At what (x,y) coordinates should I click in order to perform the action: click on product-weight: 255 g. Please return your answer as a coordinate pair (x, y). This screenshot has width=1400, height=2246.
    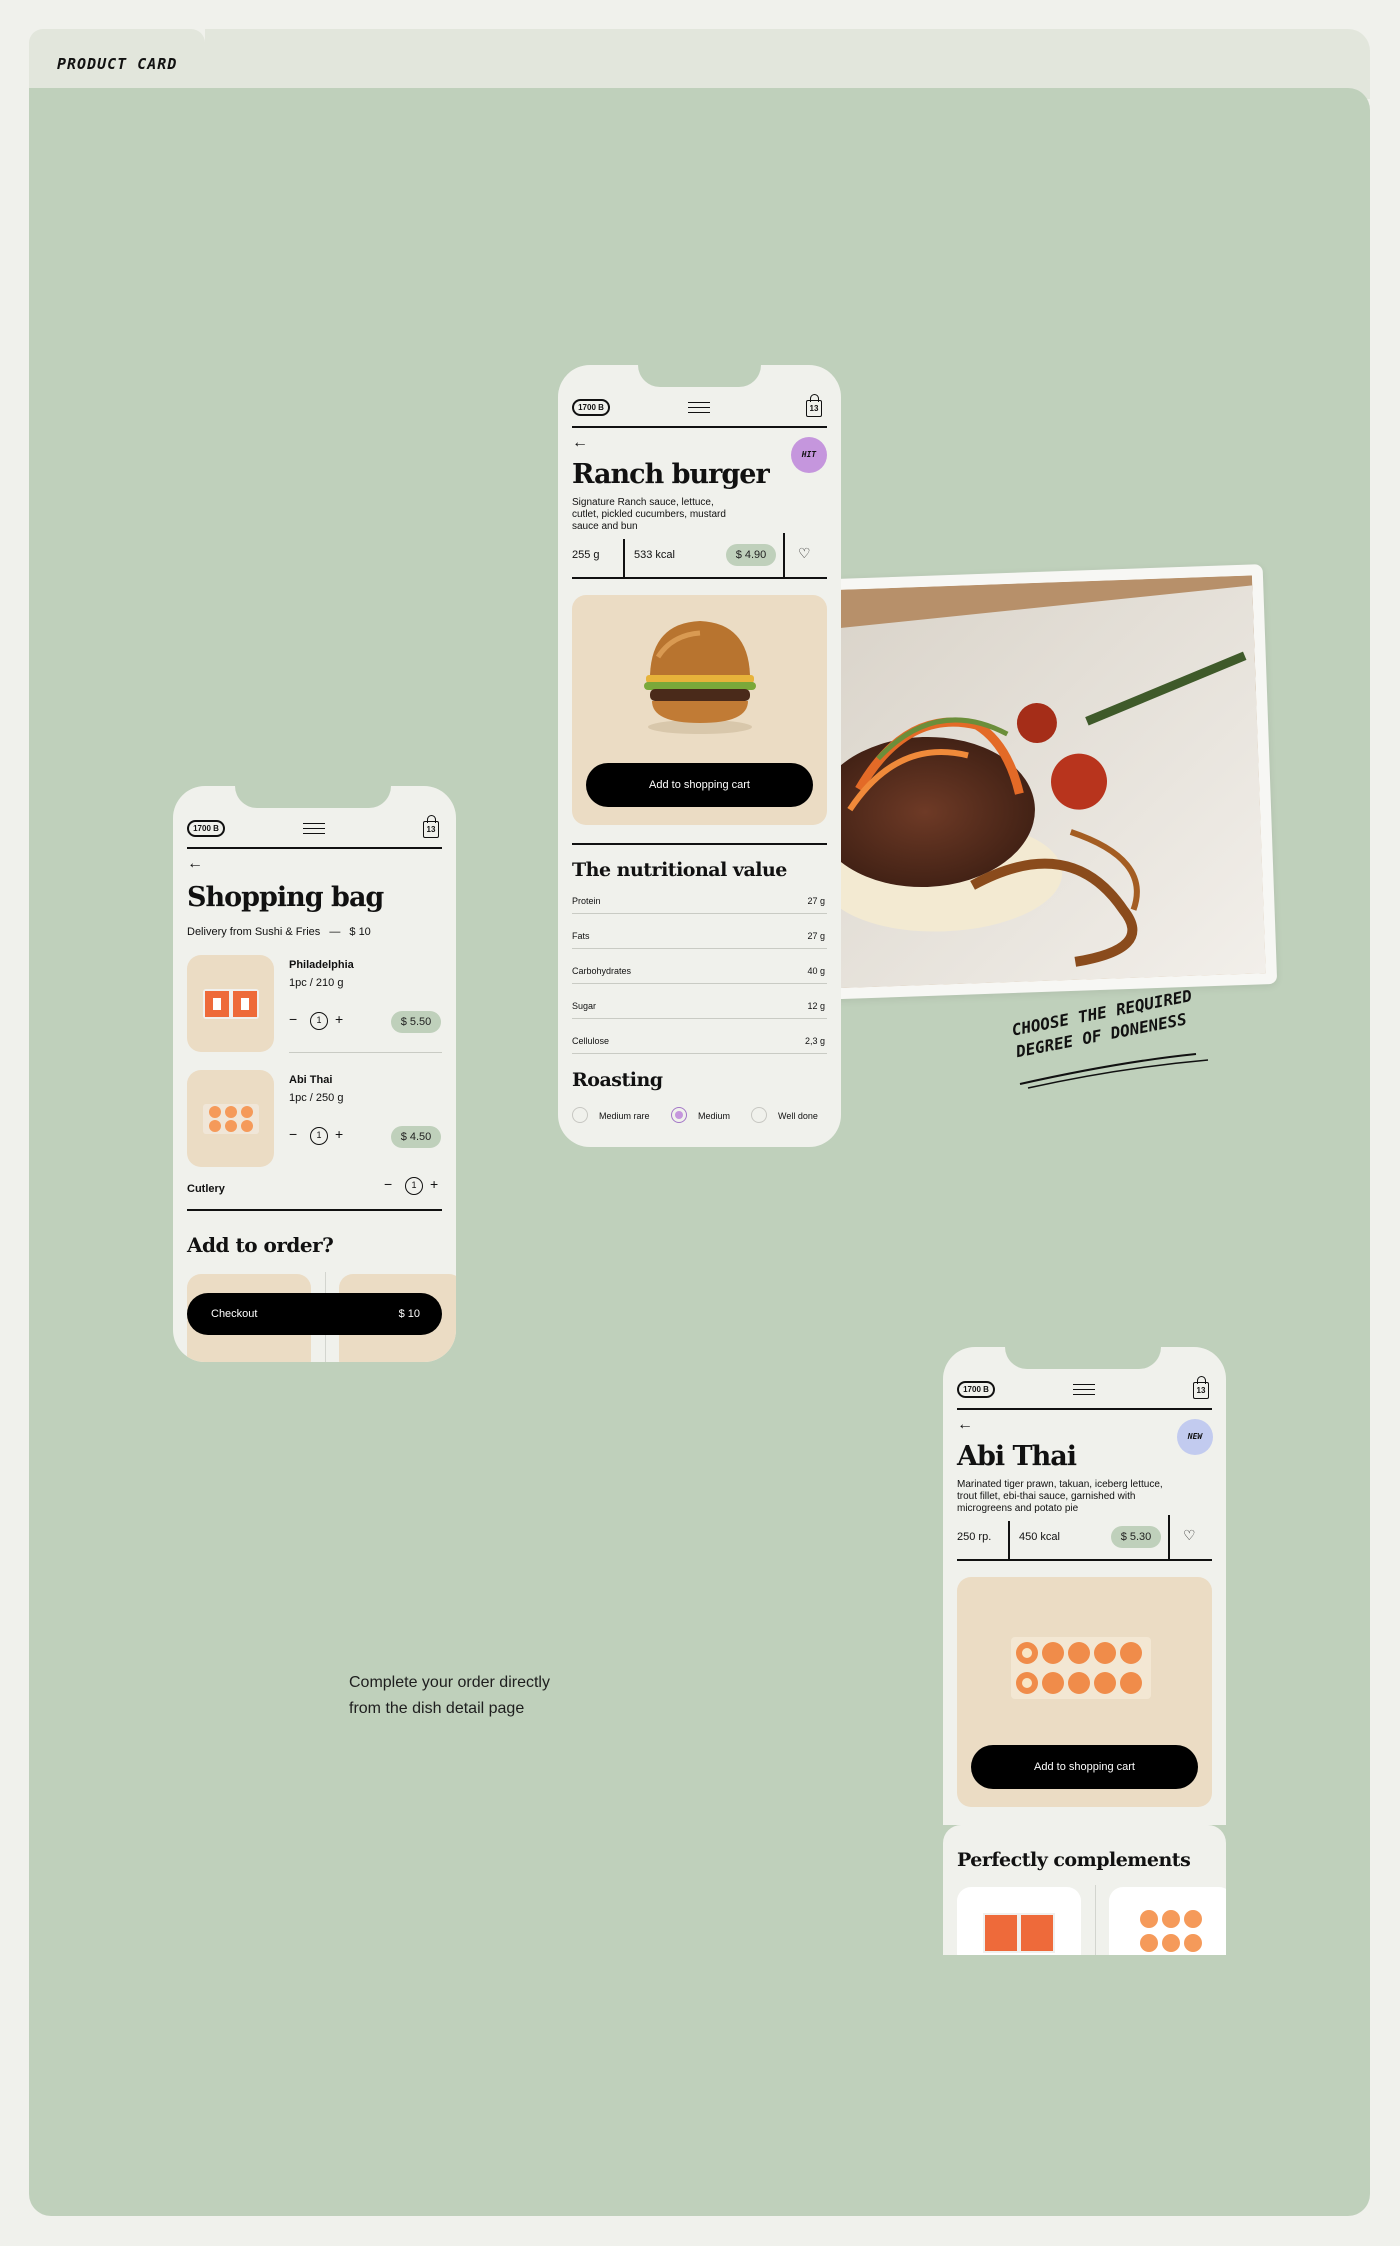
    Looking at the image, I should click on (586, 555).